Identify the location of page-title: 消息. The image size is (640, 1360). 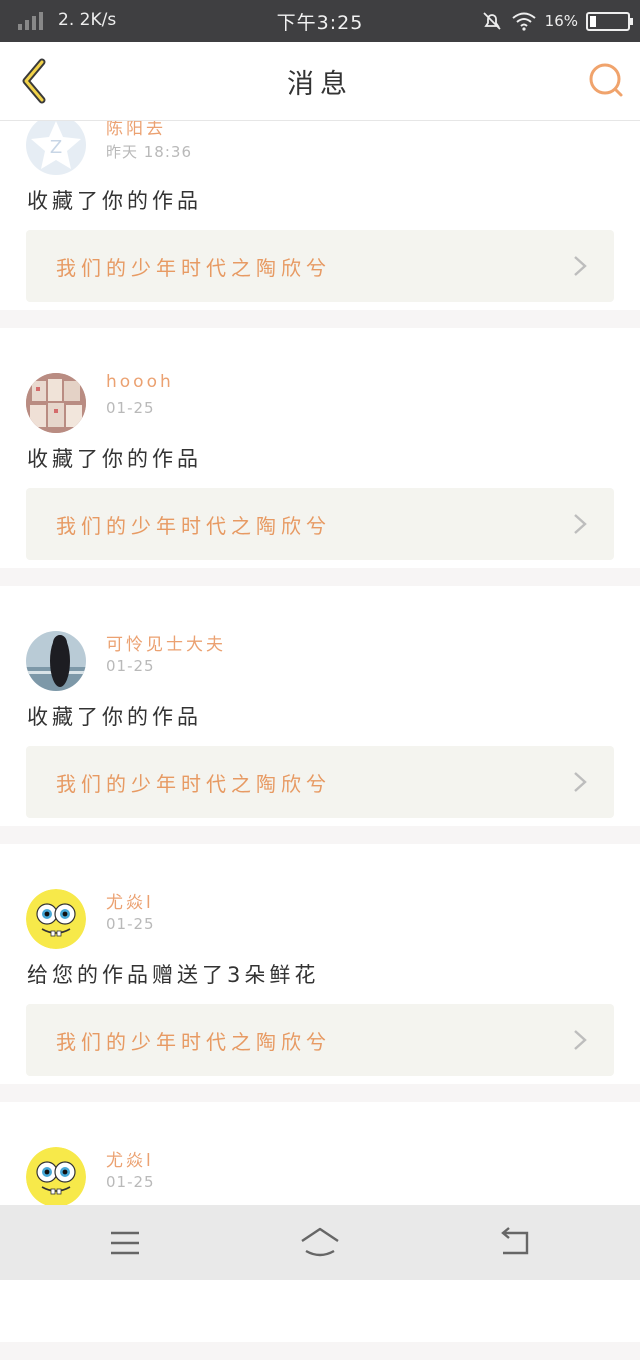
(320, 84).